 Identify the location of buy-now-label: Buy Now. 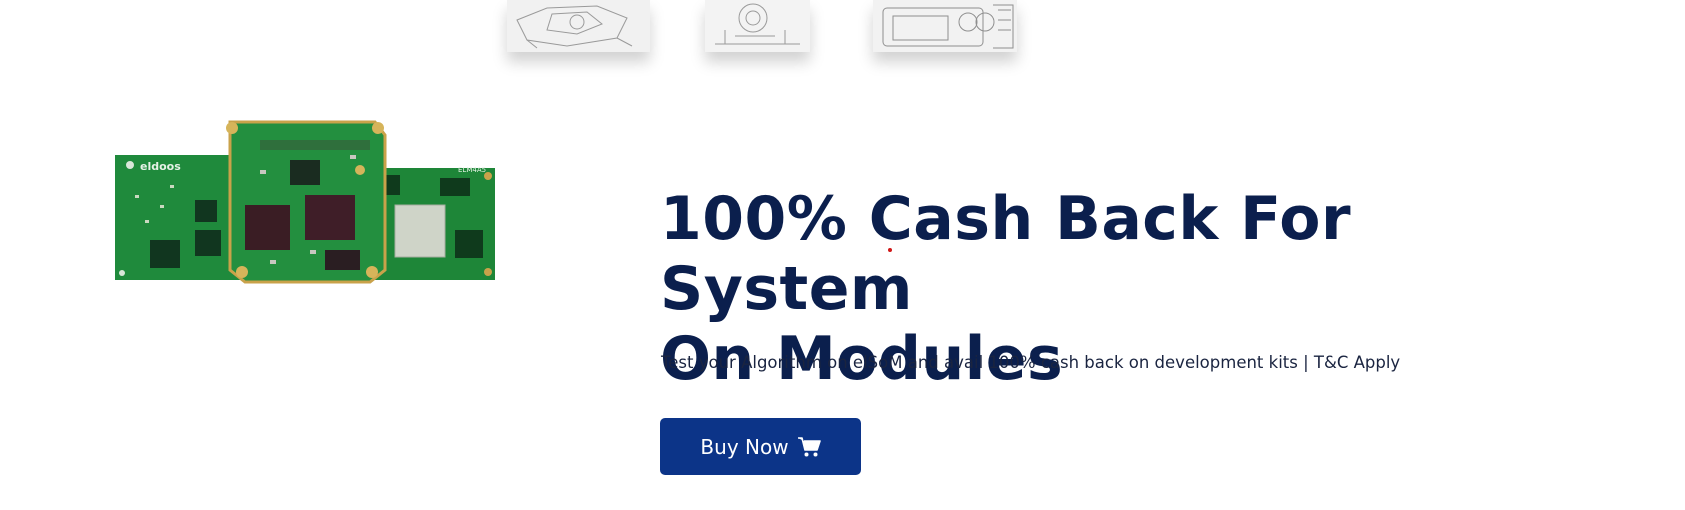
(744, 446).